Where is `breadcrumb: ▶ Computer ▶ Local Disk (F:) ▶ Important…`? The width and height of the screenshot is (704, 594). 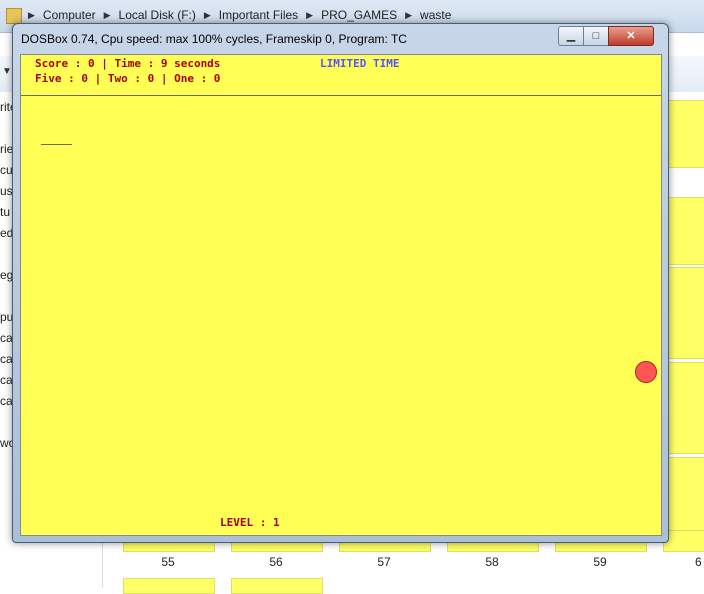 breadcrumb: ▶ Computer ▶ Local Disk (F:) ▶ Important… is located at coordinates (239, 15).